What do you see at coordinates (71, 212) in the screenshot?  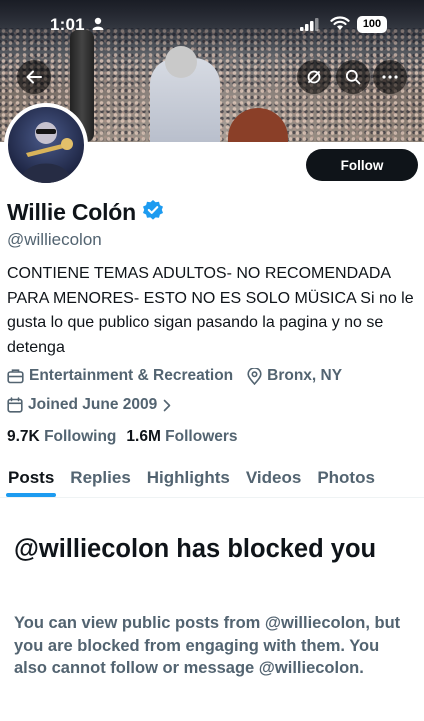 I see `display-name: Willie Colón` at bounding box center [71, 212].